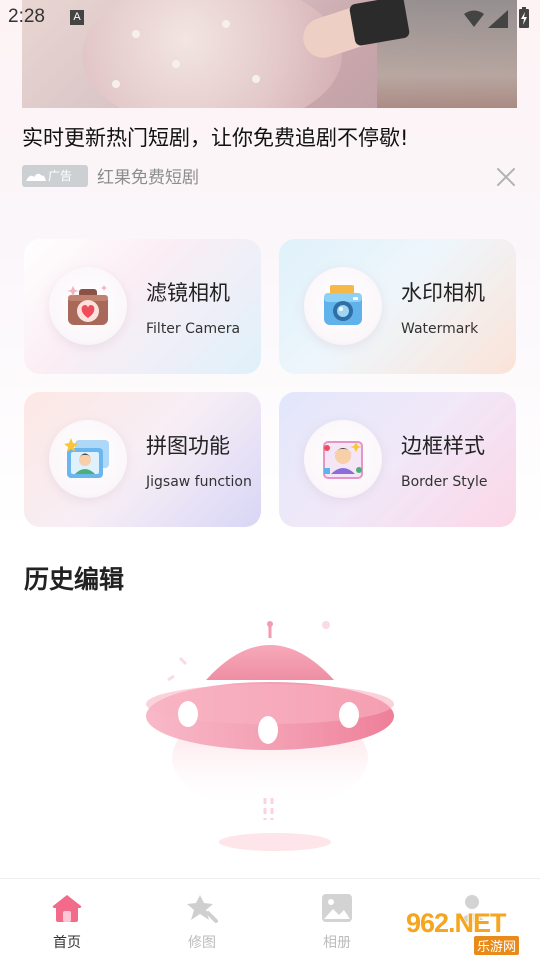 This screenshot has height=960, width=540. I want to click on nav-item-edit: 修图, so click(202, 919).